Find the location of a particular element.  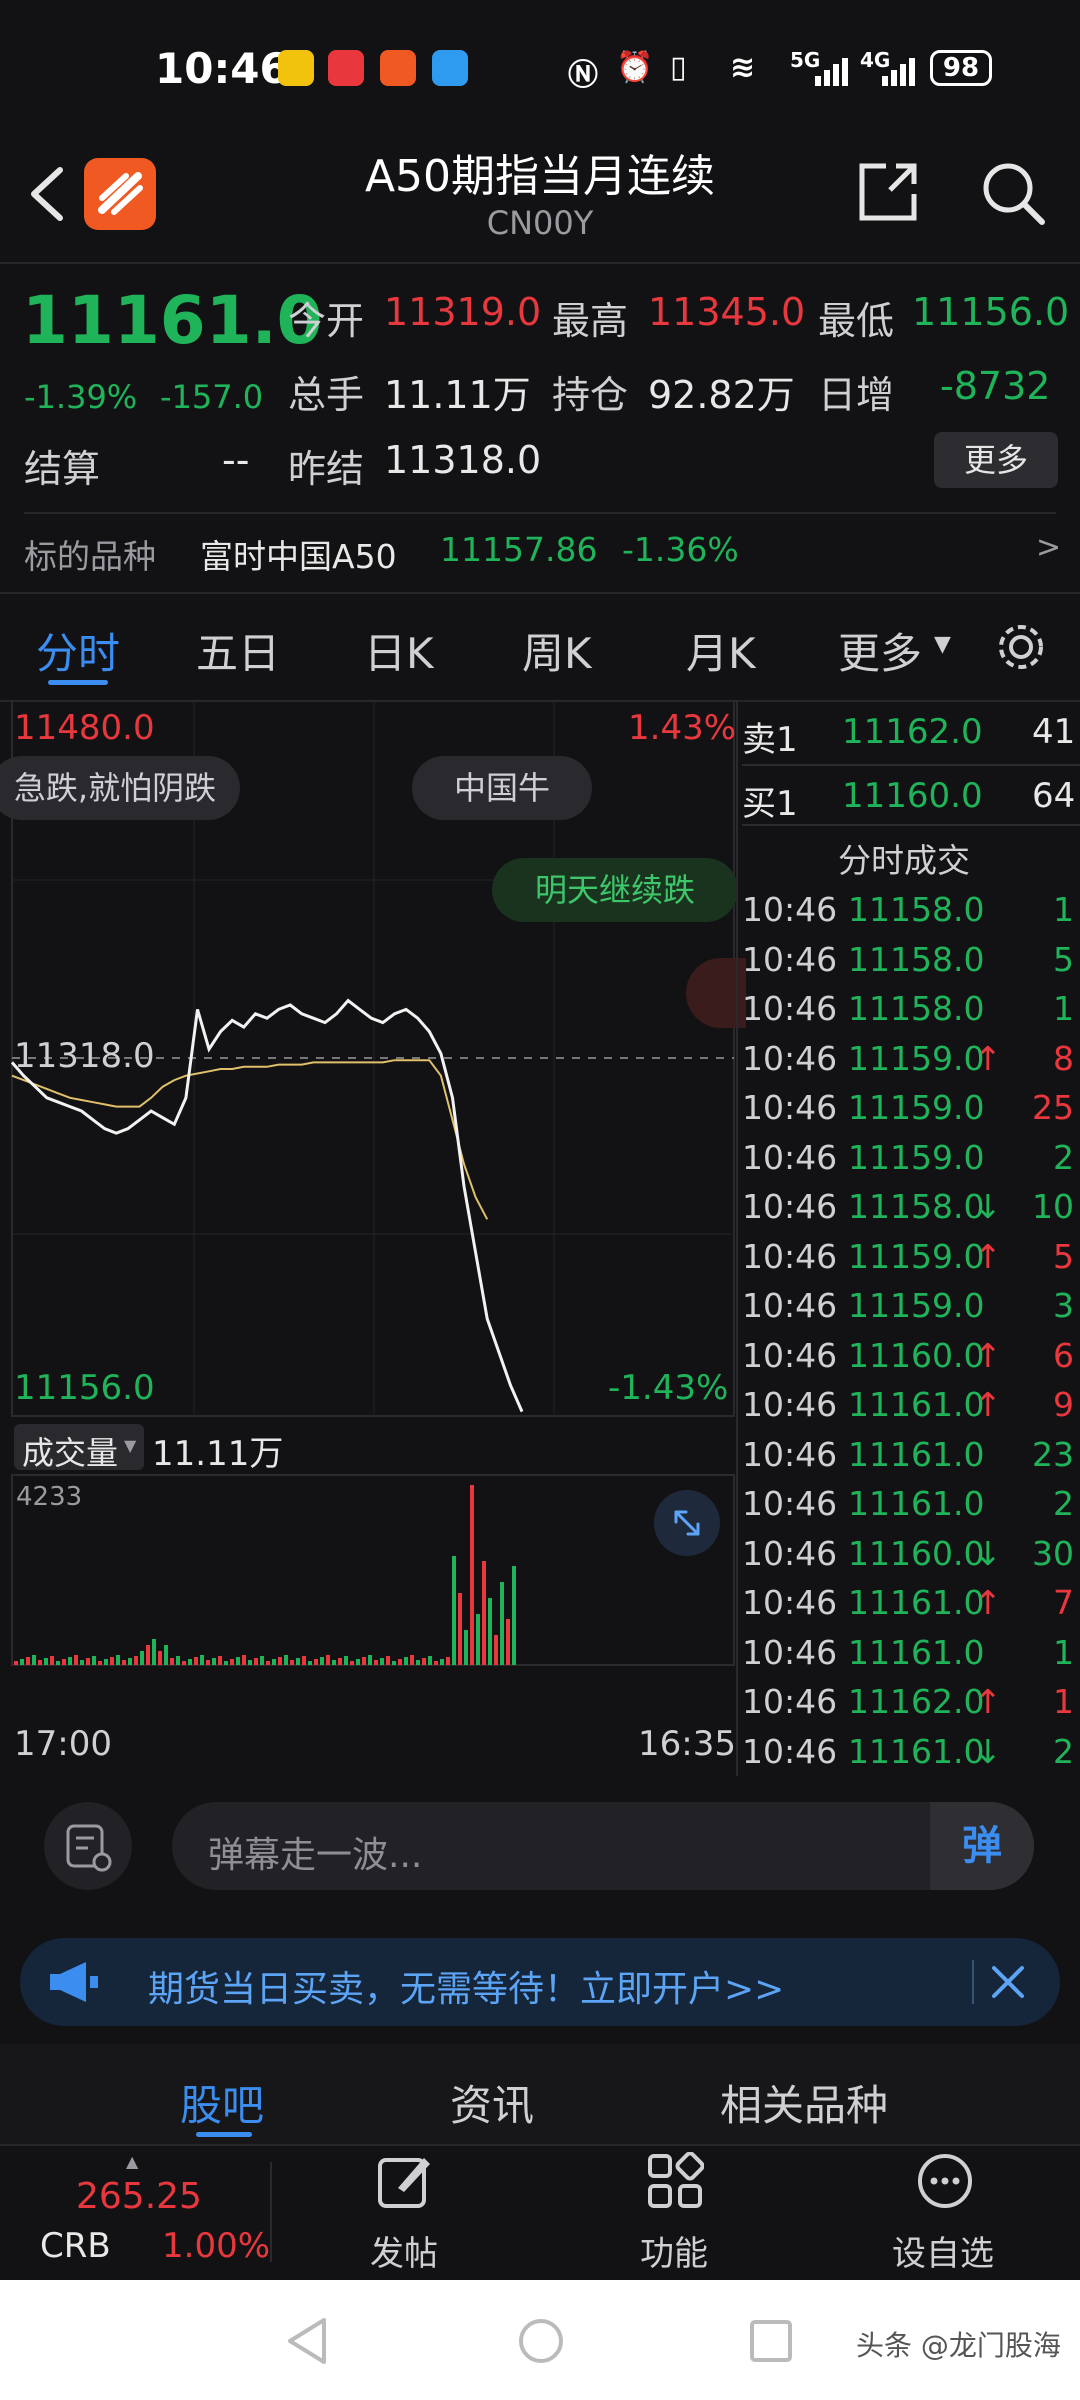

tick-qty: 10 is located at coordinates (1053, 1206).